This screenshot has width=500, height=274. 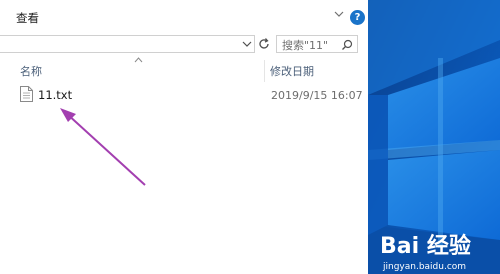 I want to click on search-icon, so click(x=347, y=45).